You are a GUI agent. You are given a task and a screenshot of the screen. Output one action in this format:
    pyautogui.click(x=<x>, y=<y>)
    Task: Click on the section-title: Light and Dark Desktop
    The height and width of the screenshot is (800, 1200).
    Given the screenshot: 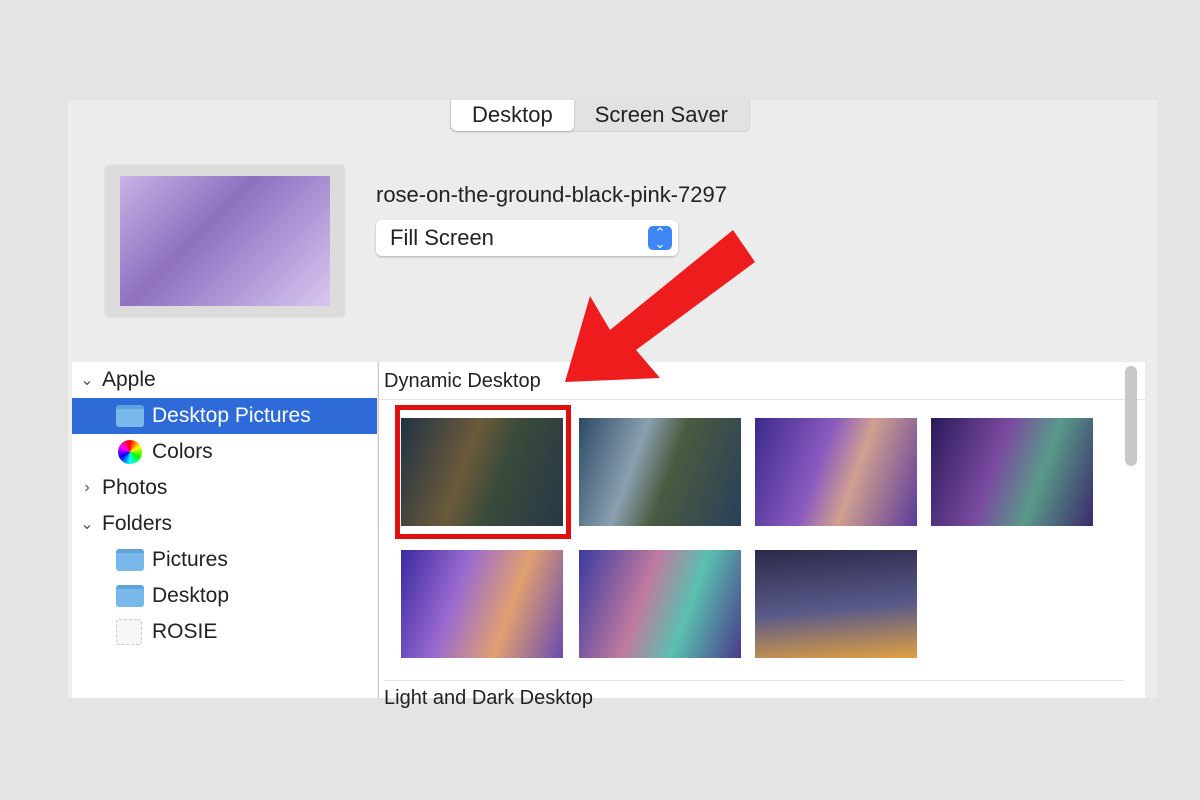 What is the action you would take?
    pyautogui.click(x=754, y=695)
    